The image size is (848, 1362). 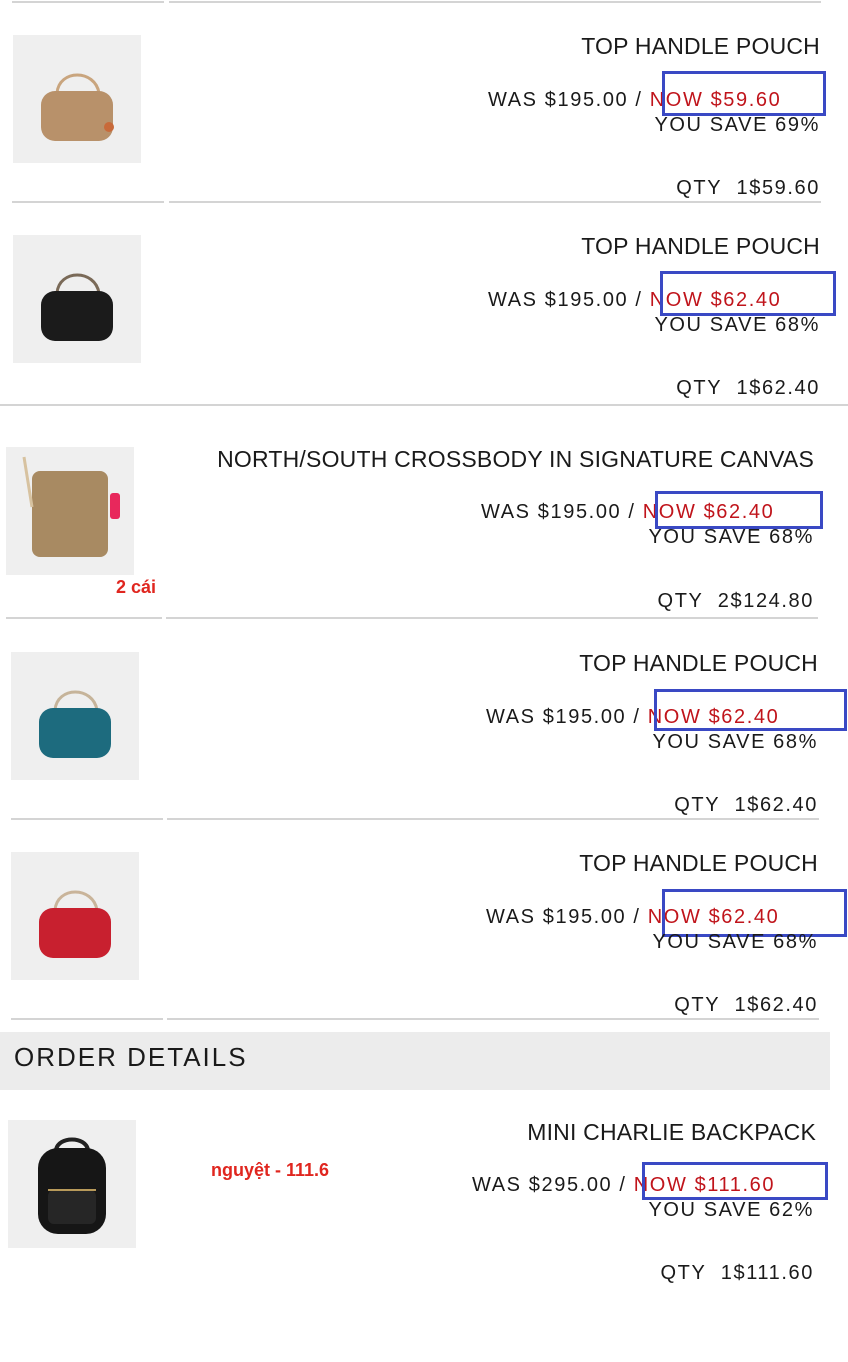 What do you see at coordinates (767, 1273) in the screenshot?
I see `qty-value: 1$111.60` at bounding box center [767, 1273].